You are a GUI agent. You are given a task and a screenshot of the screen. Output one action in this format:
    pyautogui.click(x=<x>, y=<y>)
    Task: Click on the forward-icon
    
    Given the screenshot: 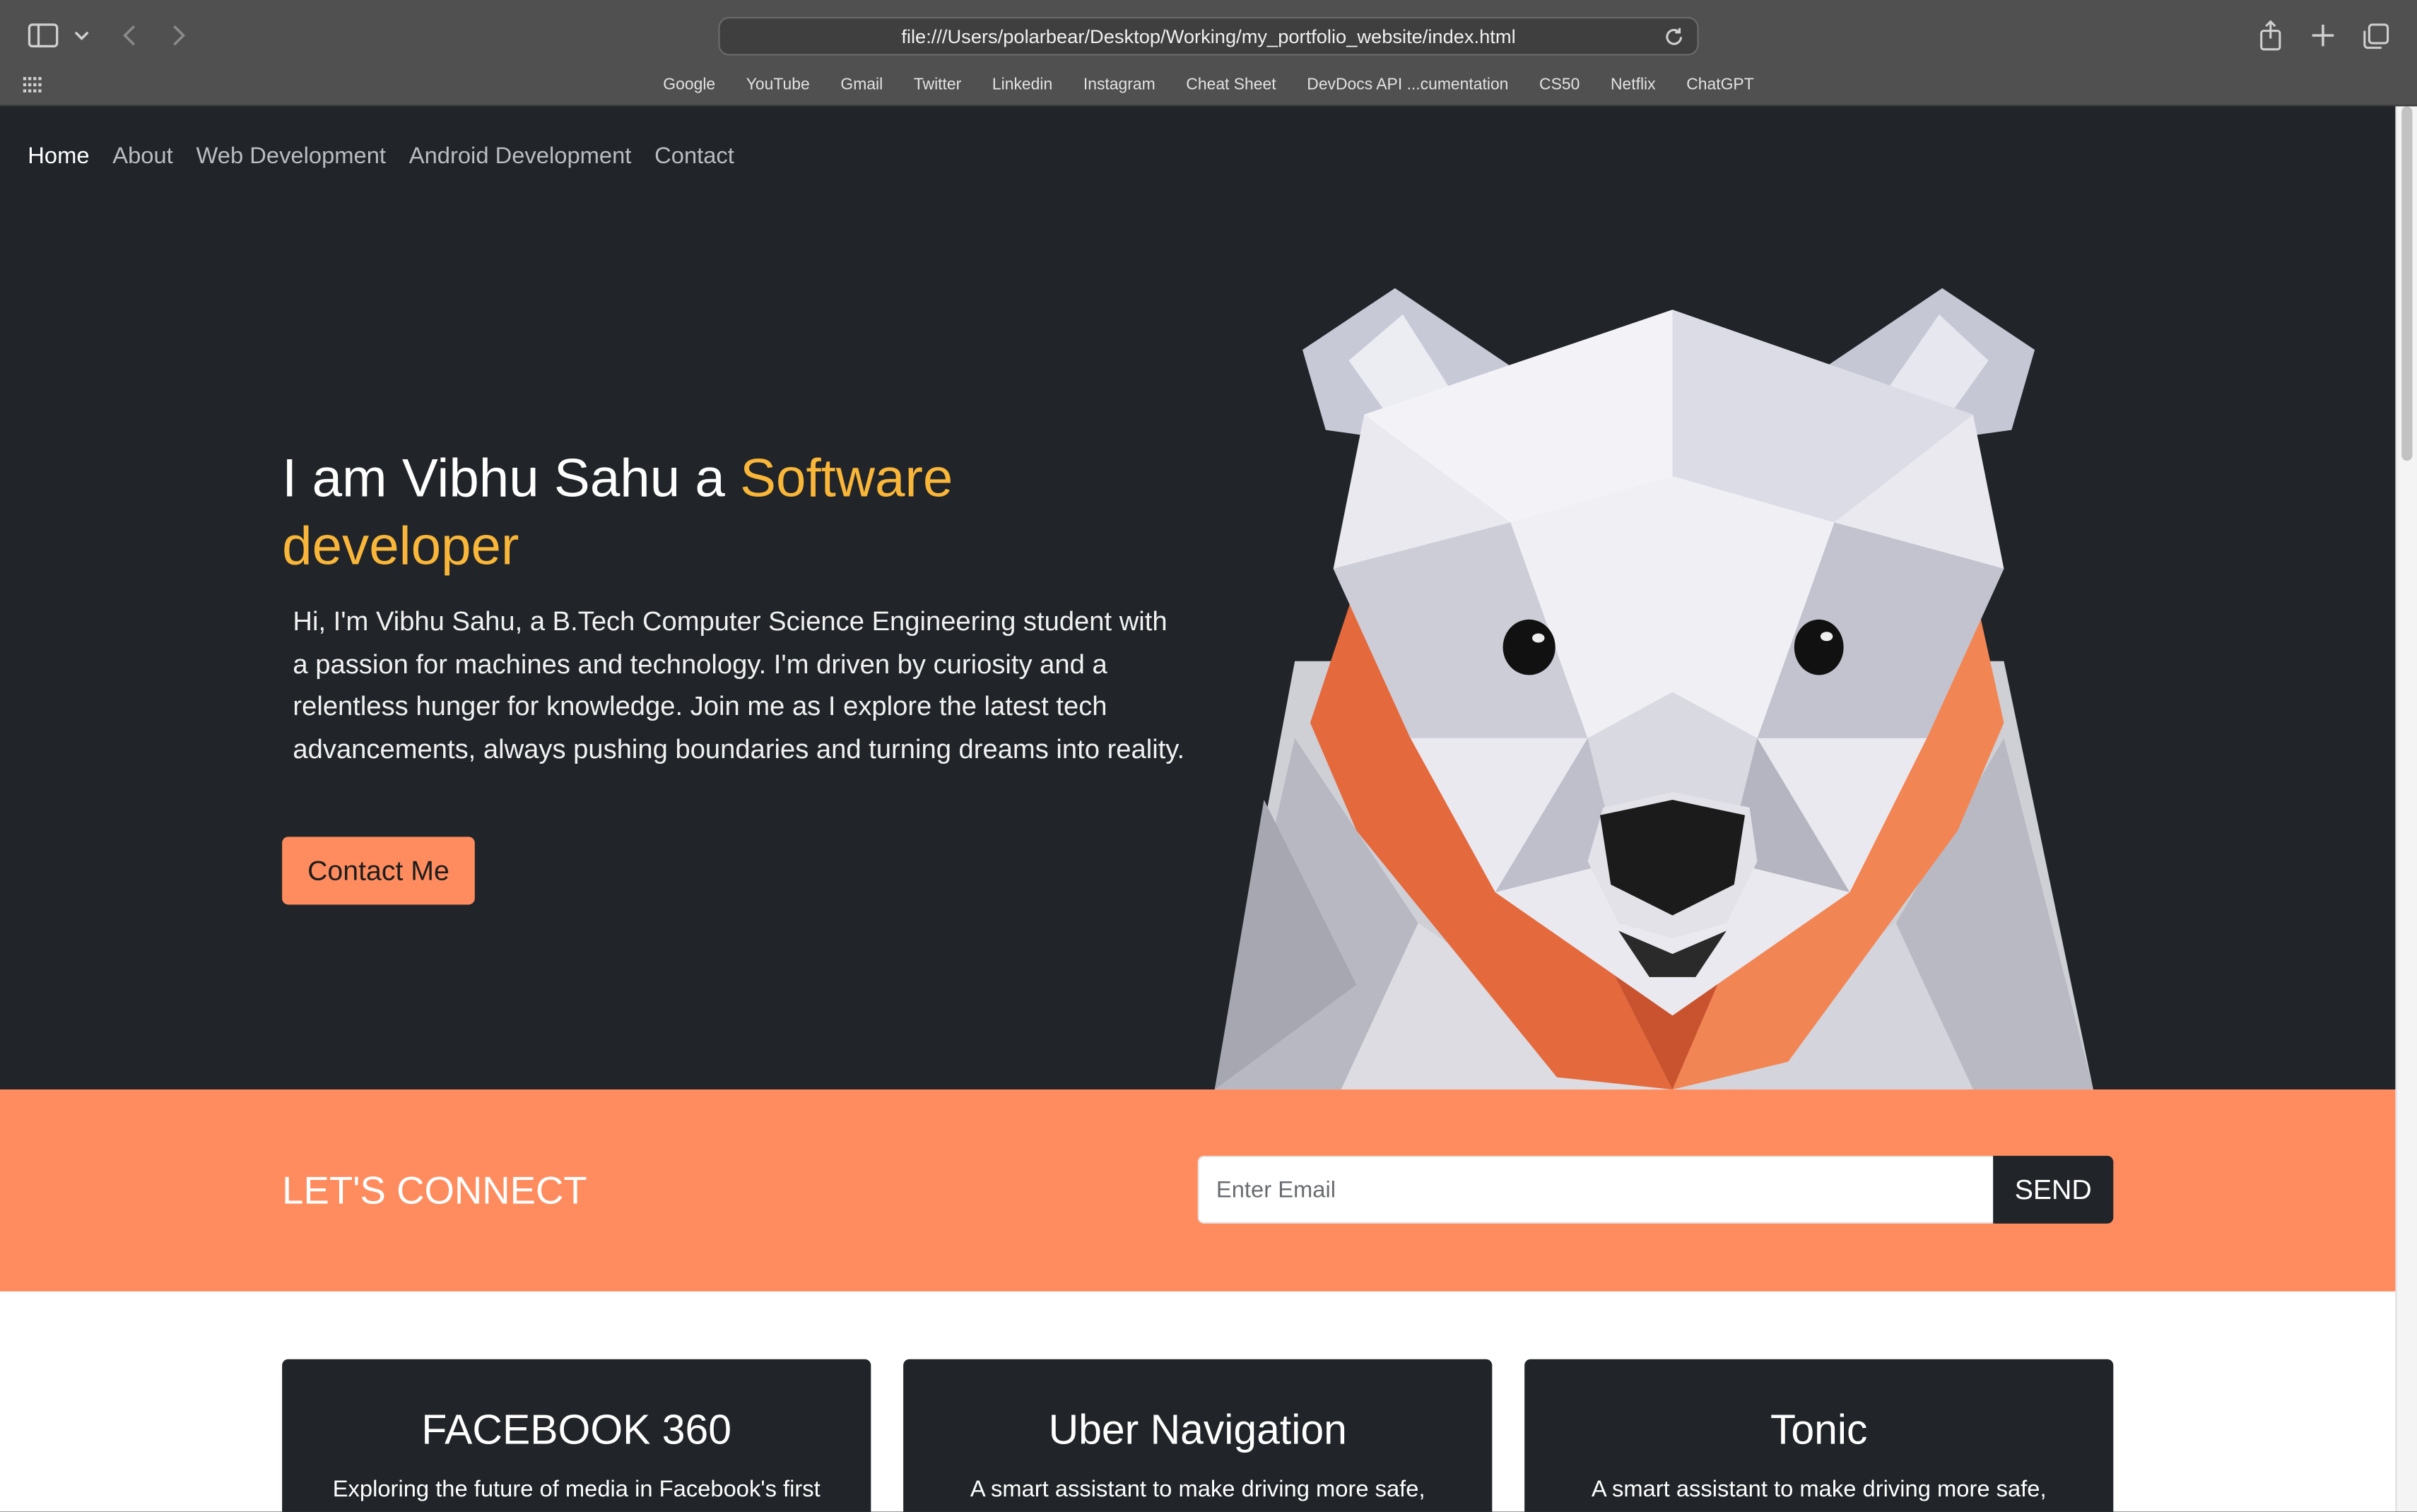 What is the action you would take?
    pyautogui.click(x=179, y=35)
    